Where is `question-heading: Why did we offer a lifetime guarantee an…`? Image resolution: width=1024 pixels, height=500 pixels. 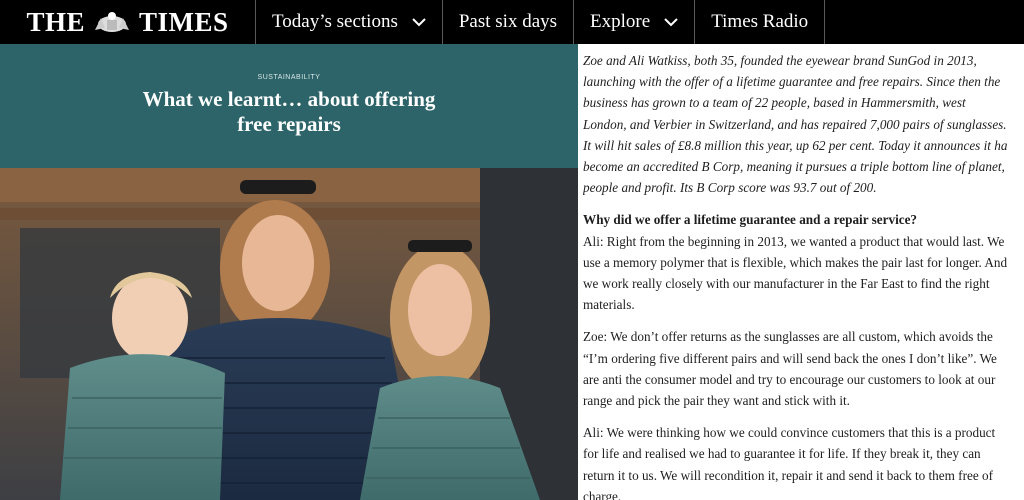
question-heading: Why did we offer a lifetime guarantee an… is located at coordinates (750, 220).